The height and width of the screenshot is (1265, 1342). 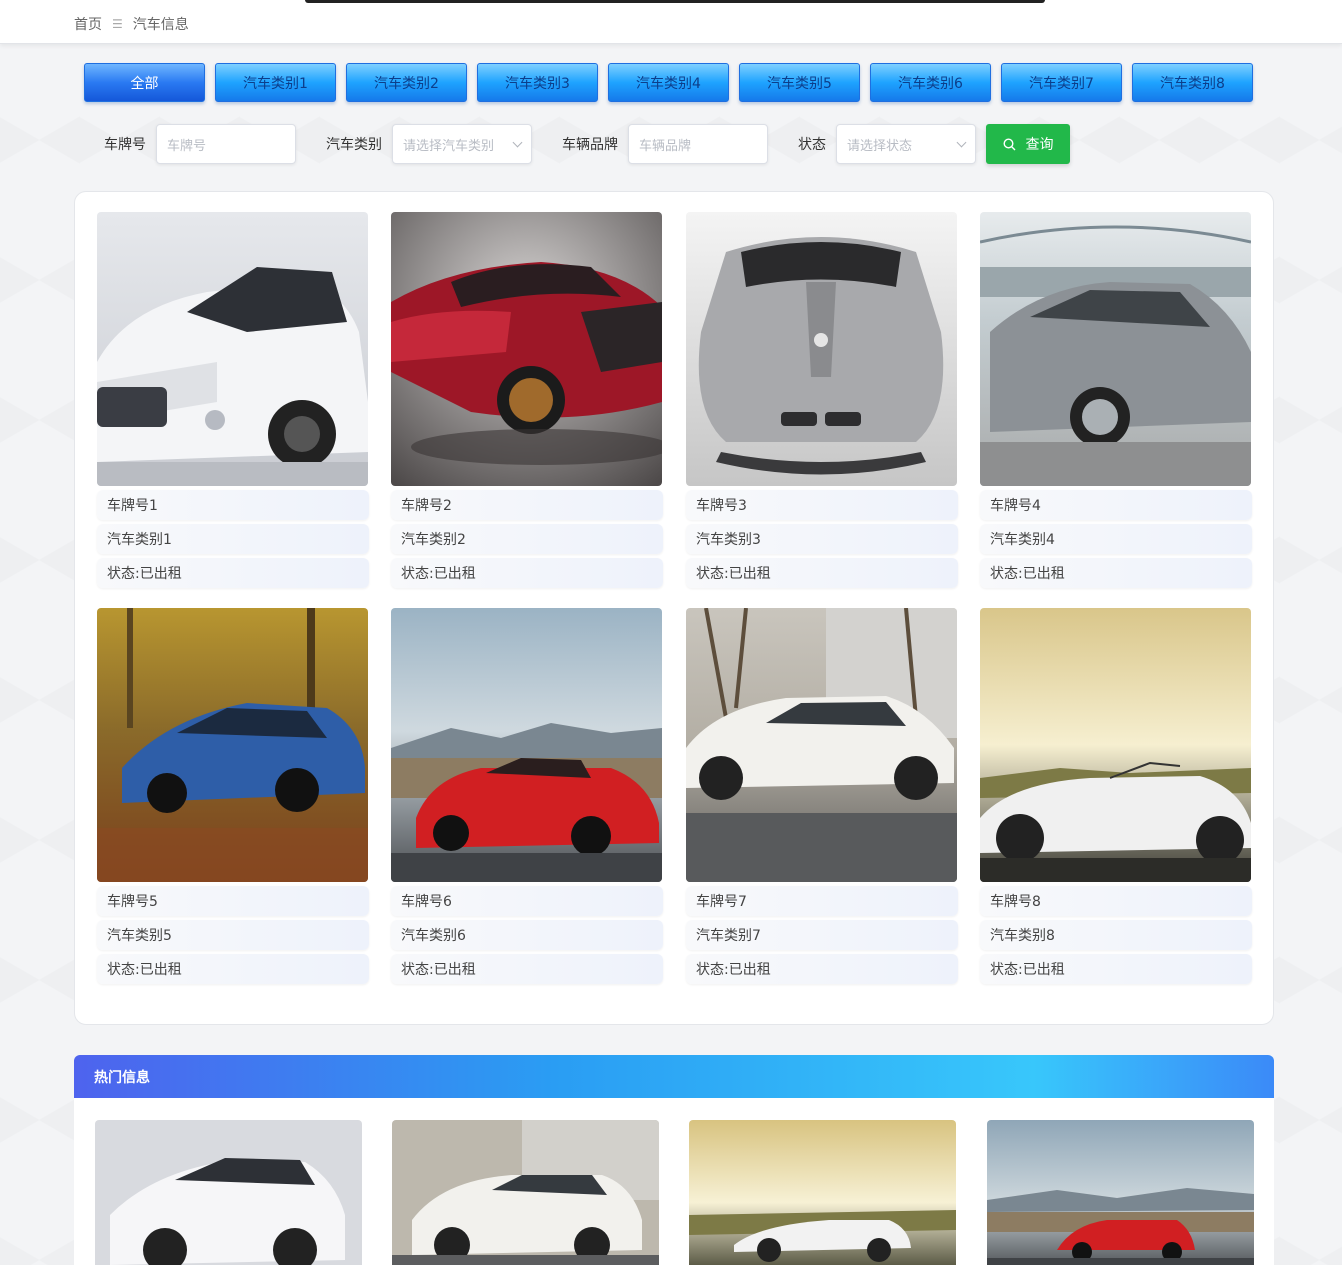 I want to click on car-plate: 车牌号4, so click(x=1116, y=505).